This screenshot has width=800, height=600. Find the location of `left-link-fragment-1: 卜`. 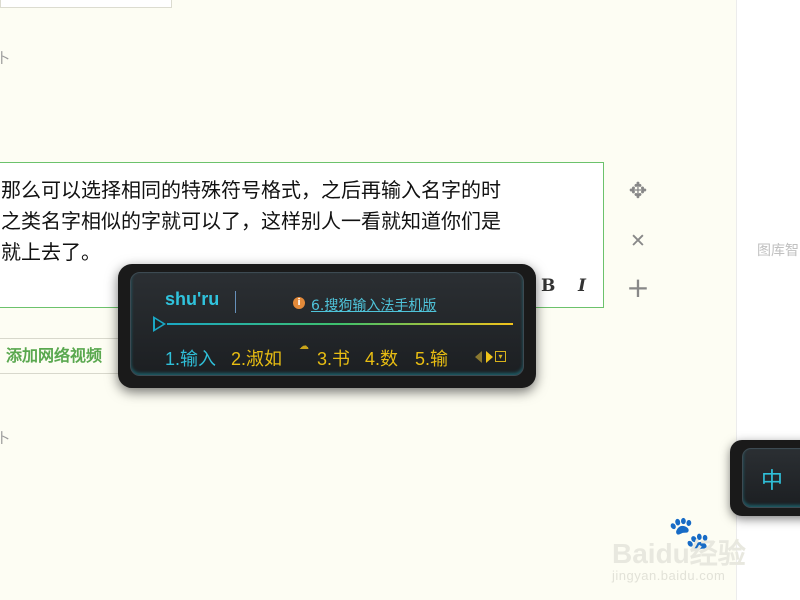

left-link-fragment-1: 卜 is located at coordinates (5, 58).